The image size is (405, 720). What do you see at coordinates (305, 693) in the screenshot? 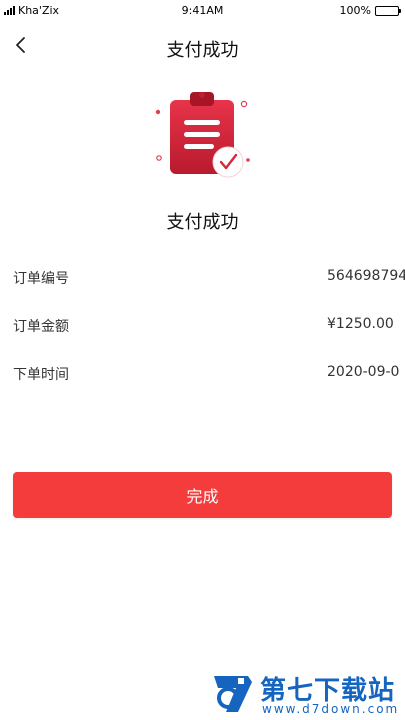
I see `watermark: 第七下载站 www.d7down.com` at bounding box center [305, 693].